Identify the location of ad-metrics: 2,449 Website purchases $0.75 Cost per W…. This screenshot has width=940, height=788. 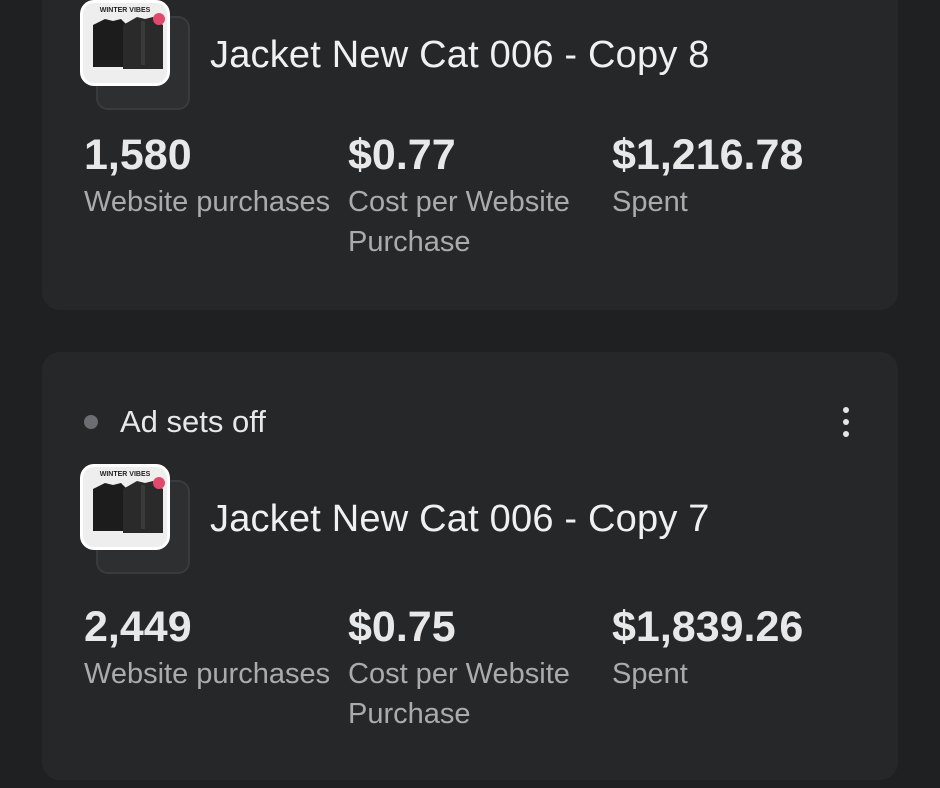
(480, 669).